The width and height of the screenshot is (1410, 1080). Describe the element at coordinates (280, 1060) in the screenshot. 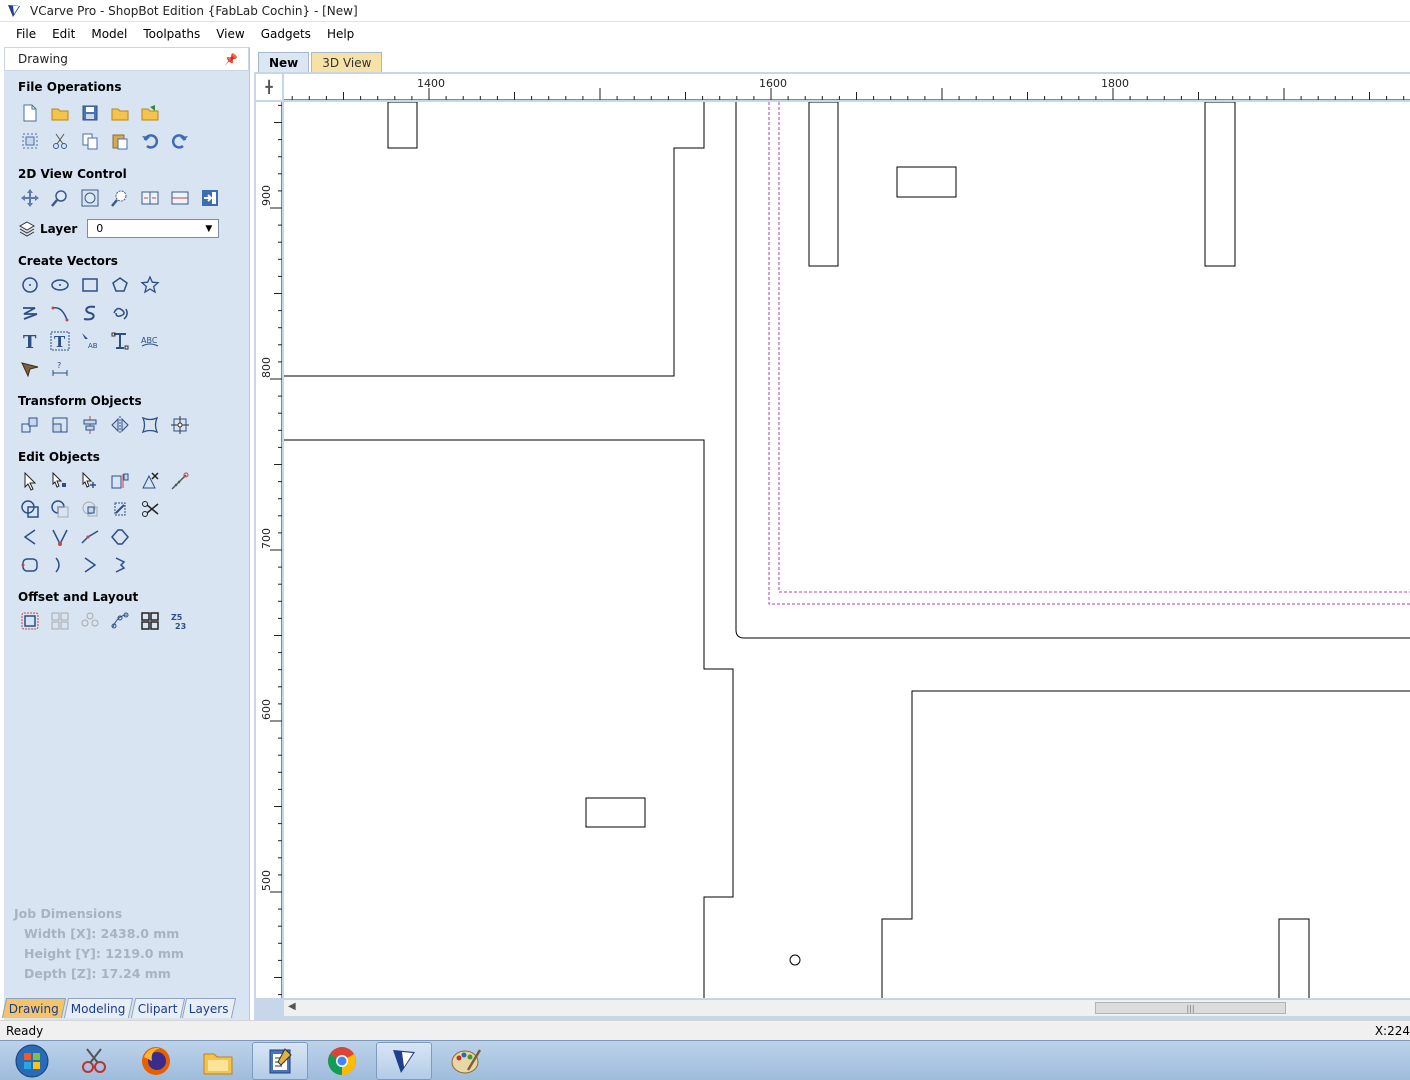

I see `notepad-icon` at that location.